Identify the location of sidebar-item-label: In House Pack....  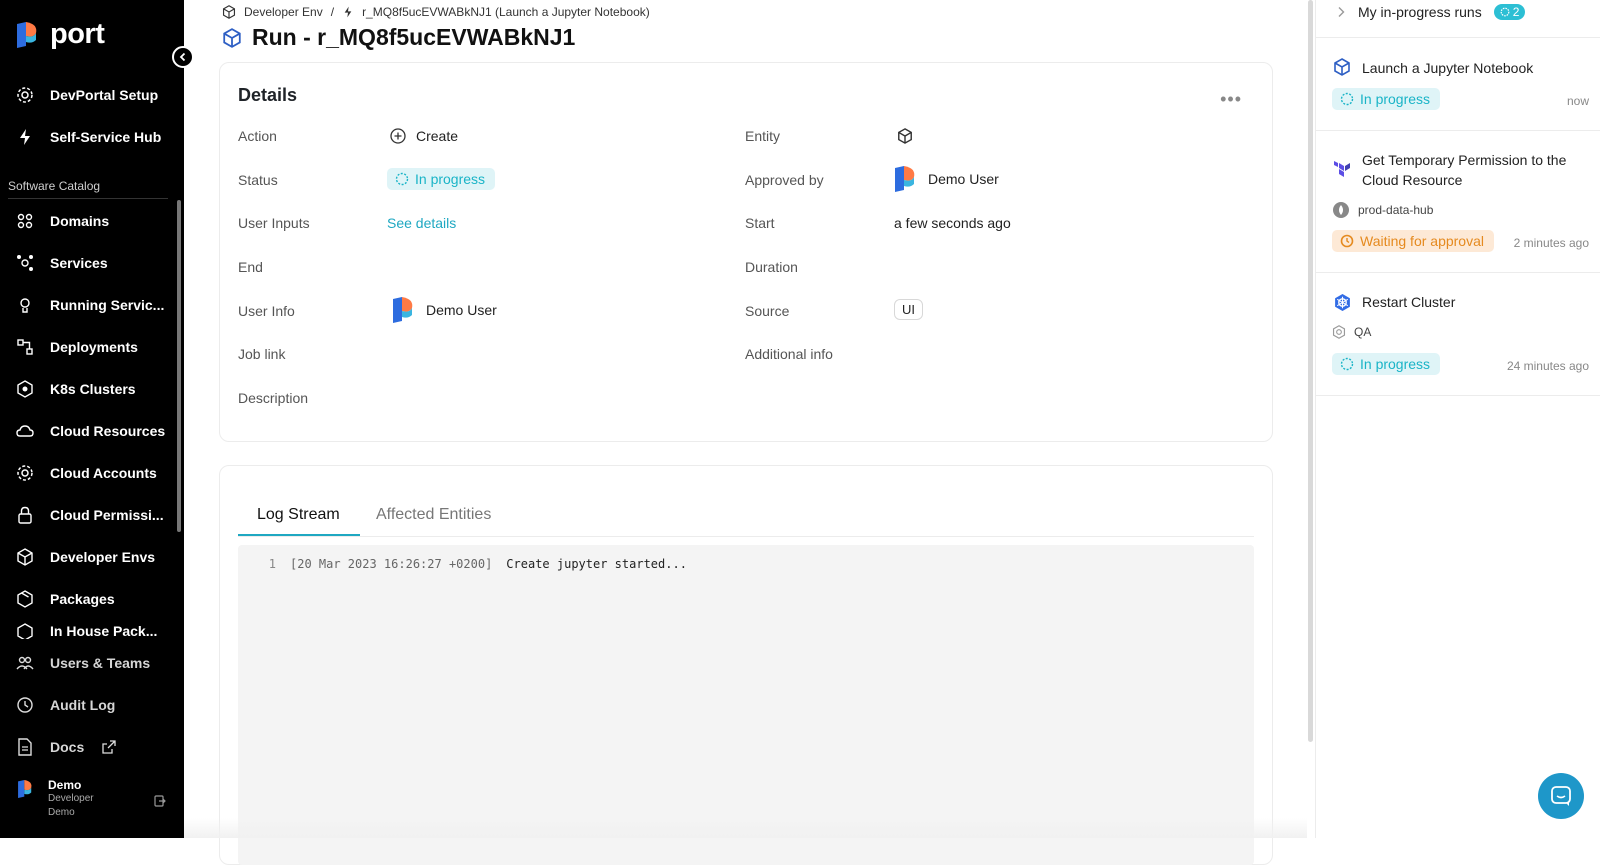
(104, 631).